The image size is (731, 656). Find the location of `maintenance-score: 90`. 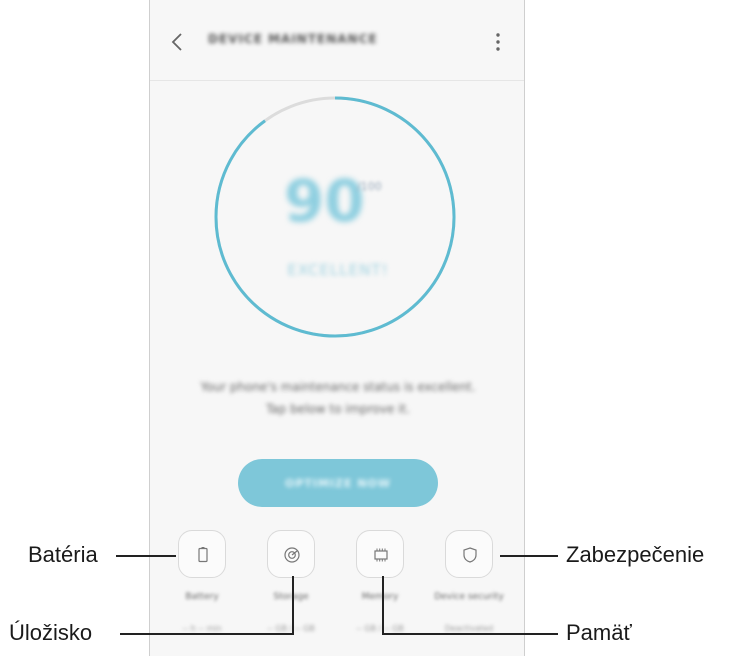

maintenance-score: 90 is located at coordinates (324, 201).